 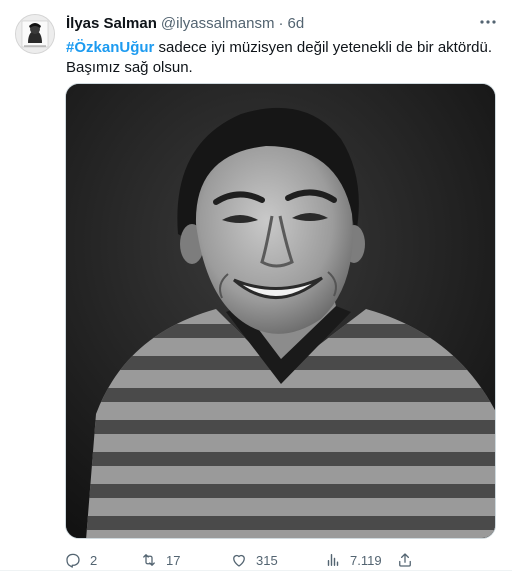 I want to click on retweet-count: 17, so click(x=173, y=560).